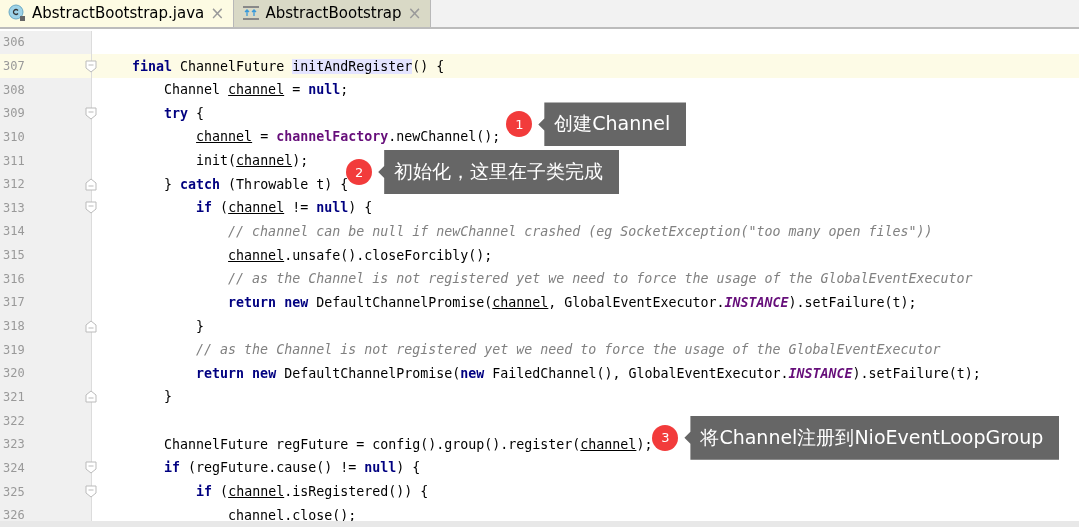  What do you see at coordinates (256, 184) in the screenshot?
I see `code-line: } catch (Throwable t) {` at bounding box center [256, 184].